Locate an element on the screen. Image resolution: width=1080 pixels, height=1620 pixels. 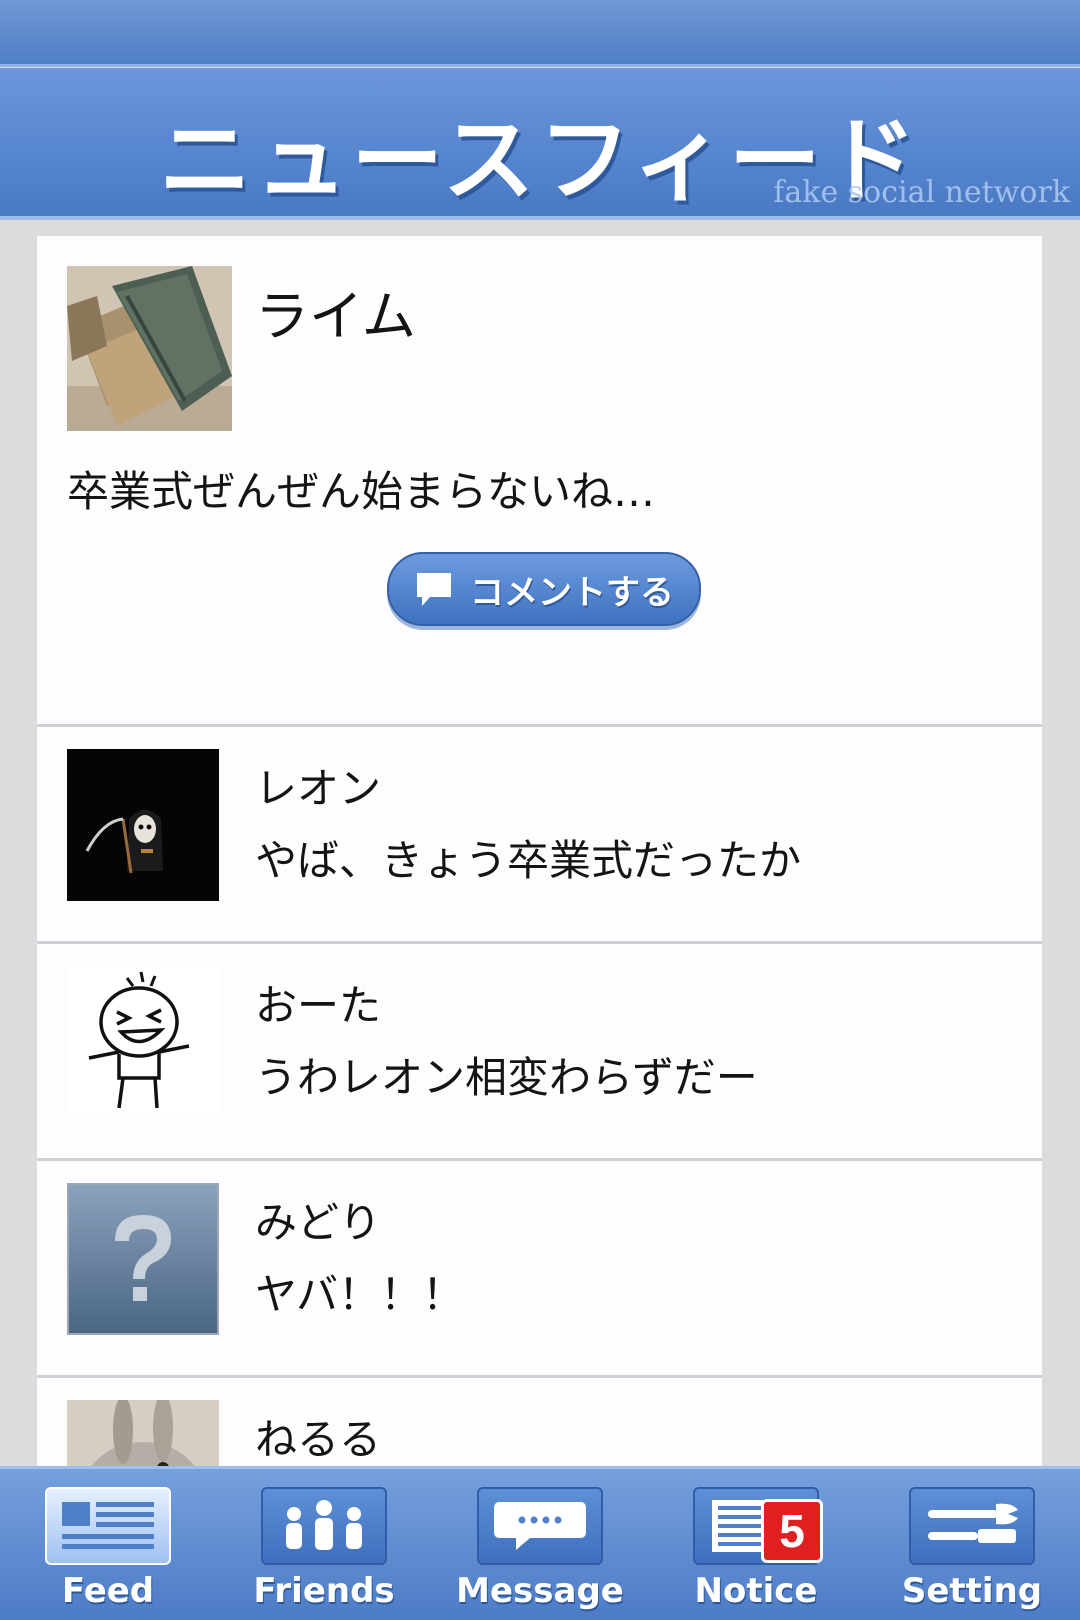
feed-post: レオン やば、きょう卒業式だったか is located at coordinates (539, 835).